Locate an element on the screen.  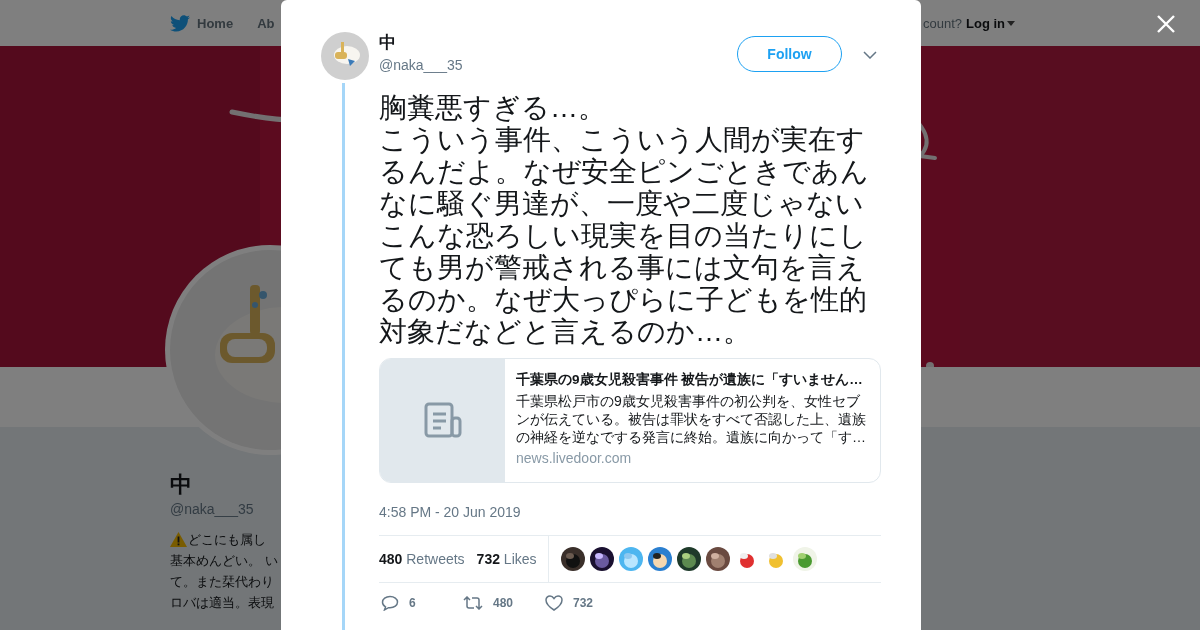
caret-icon is located at coordinates (1011, 23).